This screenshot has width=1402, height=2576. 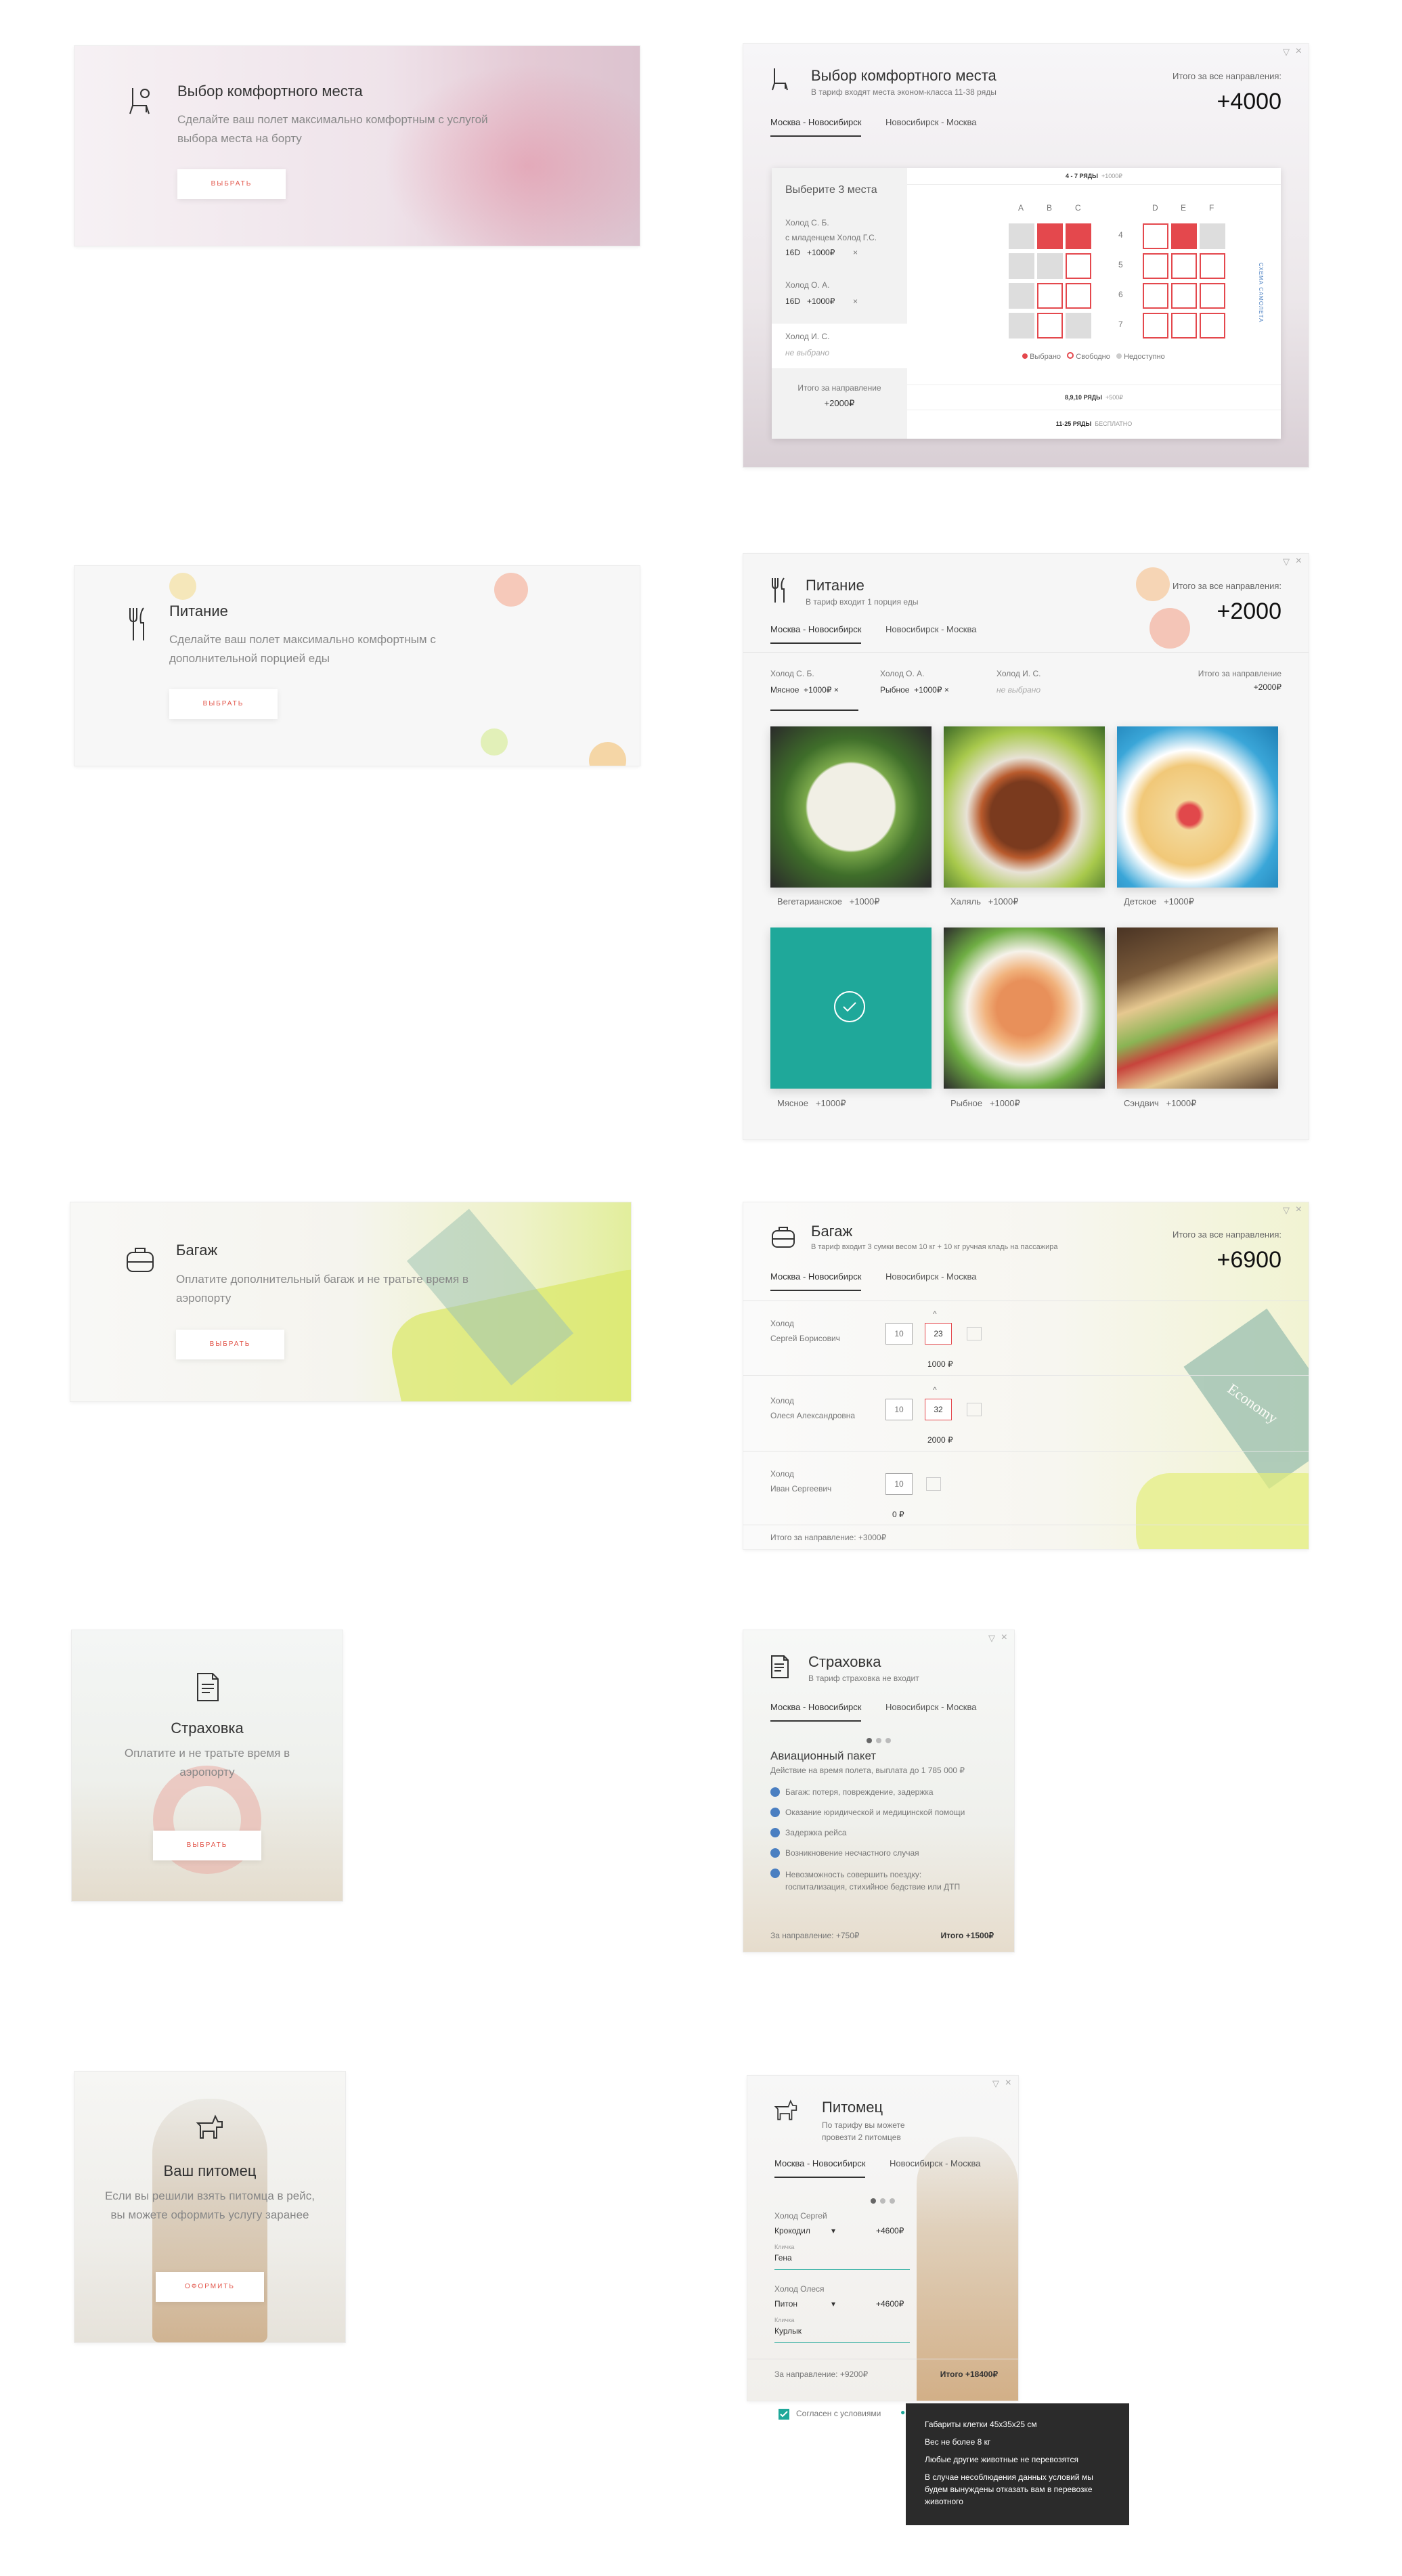 What do you see at coordinates (839, 2413) in the screenshot?
I see `agree-label: Согласен с условиями` at bounding box center [839, 2413].